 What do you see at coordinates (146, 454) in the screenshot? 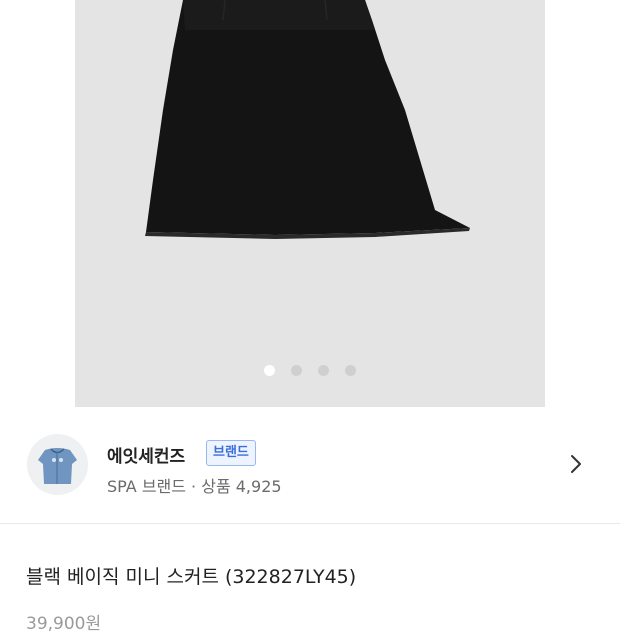
I see `store-name: 에잇세컨즈` at bounding box center [146, 454].